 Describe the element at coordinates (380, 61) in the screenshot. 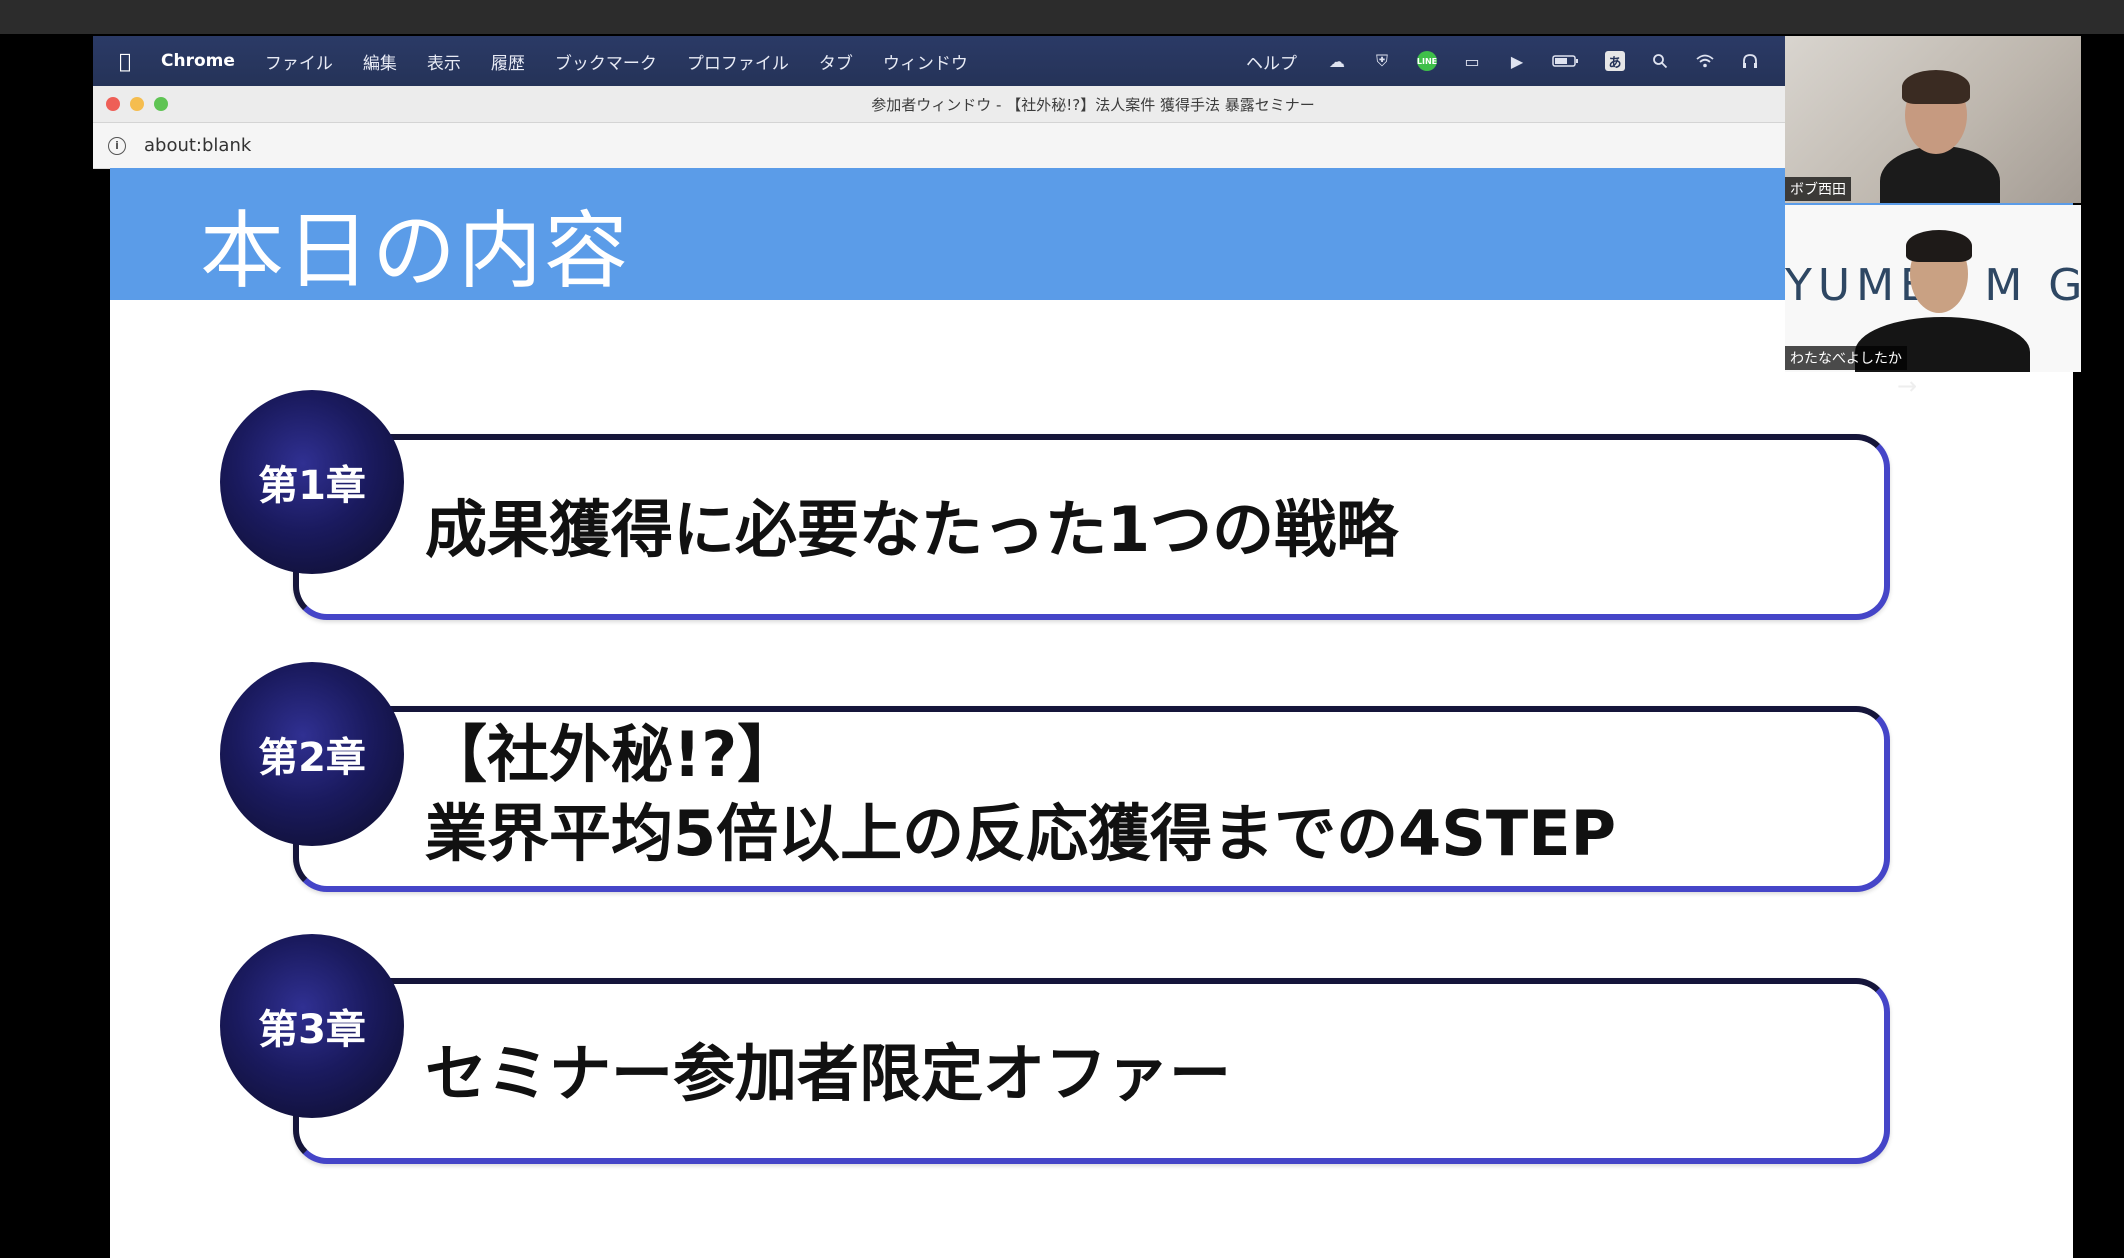

I see `menu-edit: 編集` at that location.